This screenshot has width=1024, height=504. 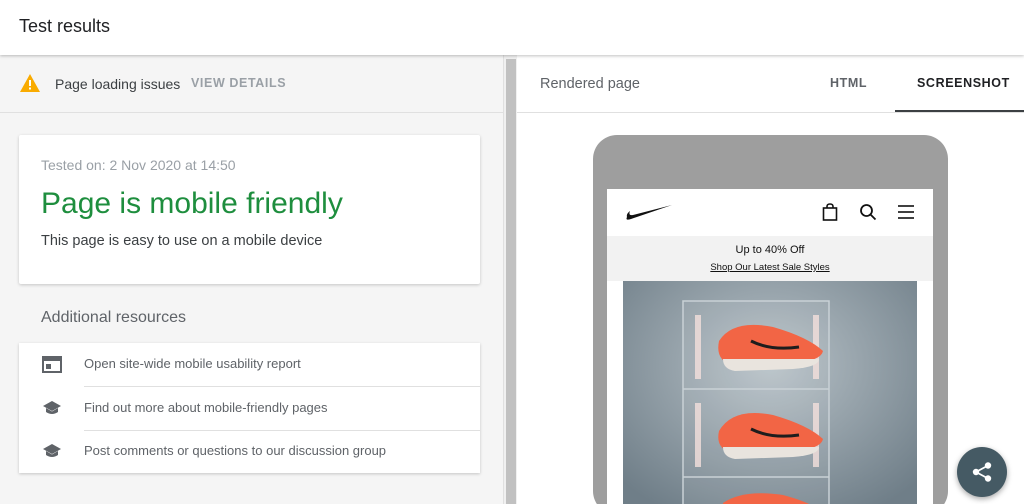 What do you see at coordinates (30, 83) in the screenshot?
I see `warning-icon` at bounding box center [30, 83].